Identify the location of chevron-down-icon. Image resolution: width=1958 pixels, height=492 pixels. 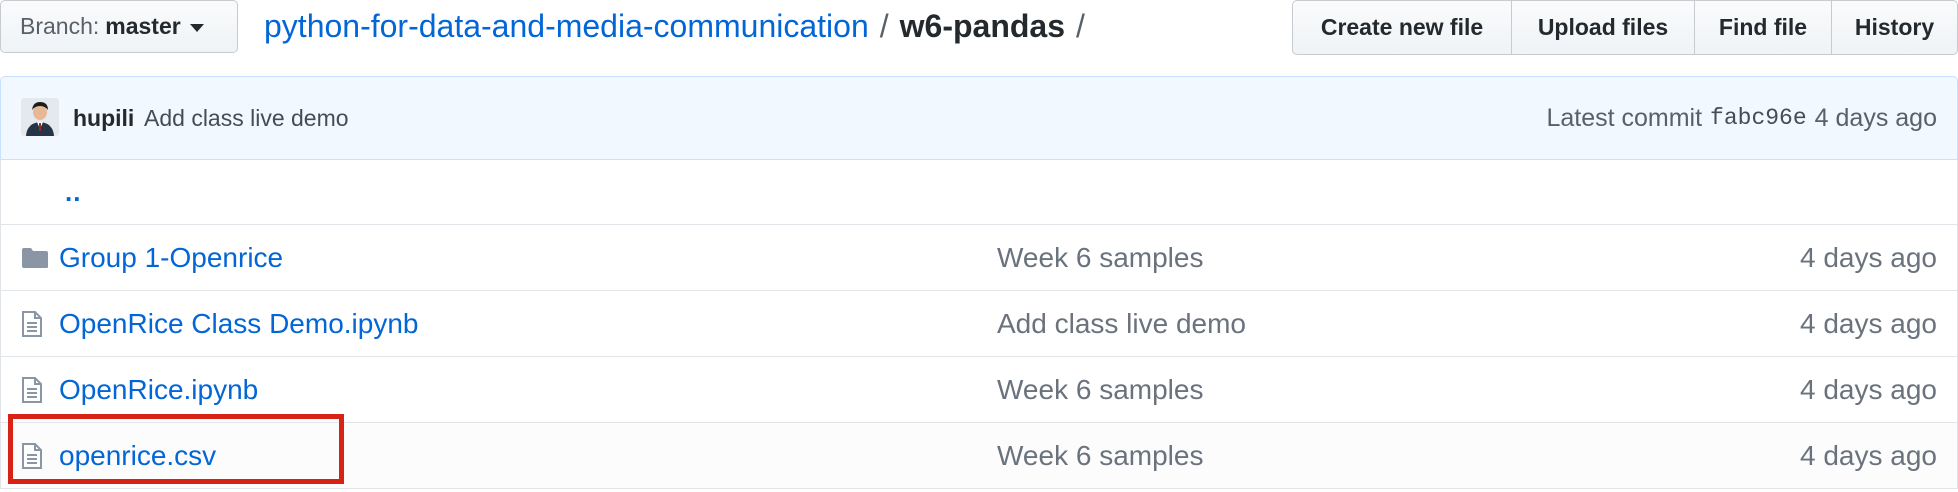
(196, 27).